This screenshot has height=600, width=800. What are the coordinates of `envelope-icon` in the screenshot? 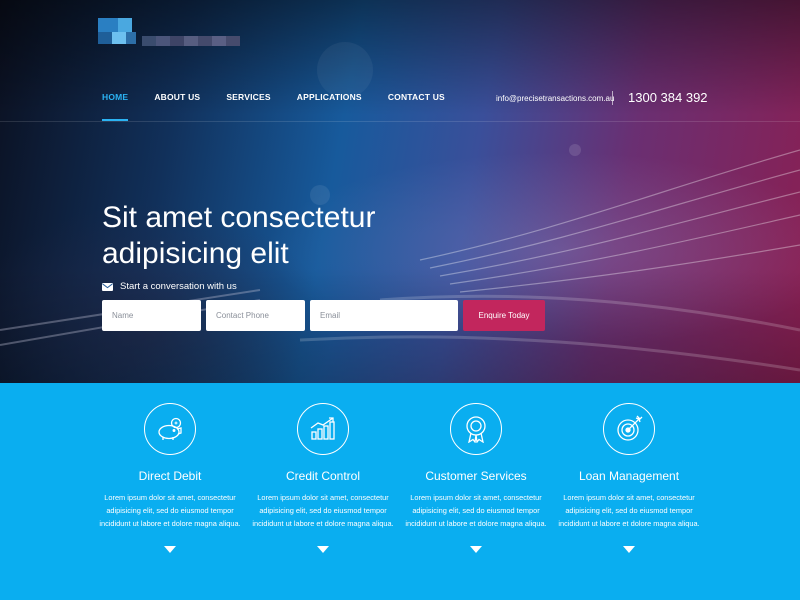 It's located at (107, 286).